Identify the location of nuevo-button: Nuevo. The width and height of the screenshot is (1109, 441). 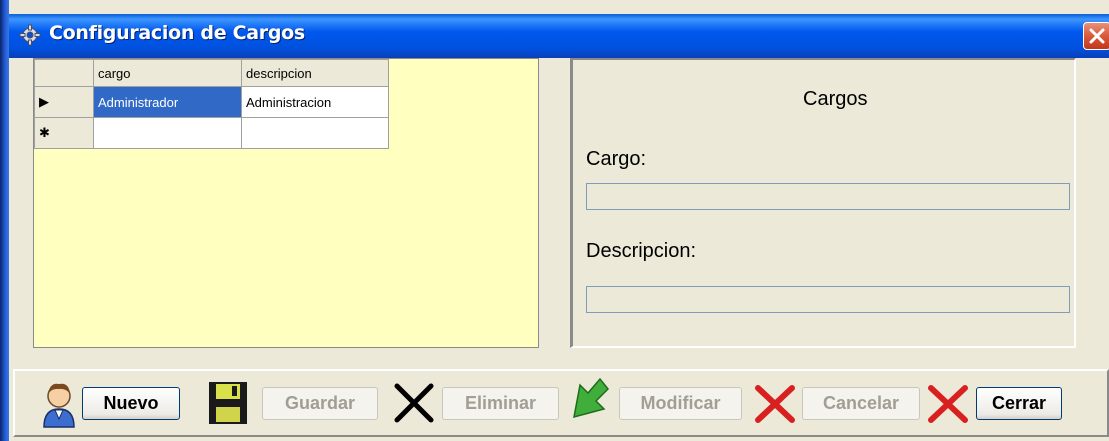
(131, 403).